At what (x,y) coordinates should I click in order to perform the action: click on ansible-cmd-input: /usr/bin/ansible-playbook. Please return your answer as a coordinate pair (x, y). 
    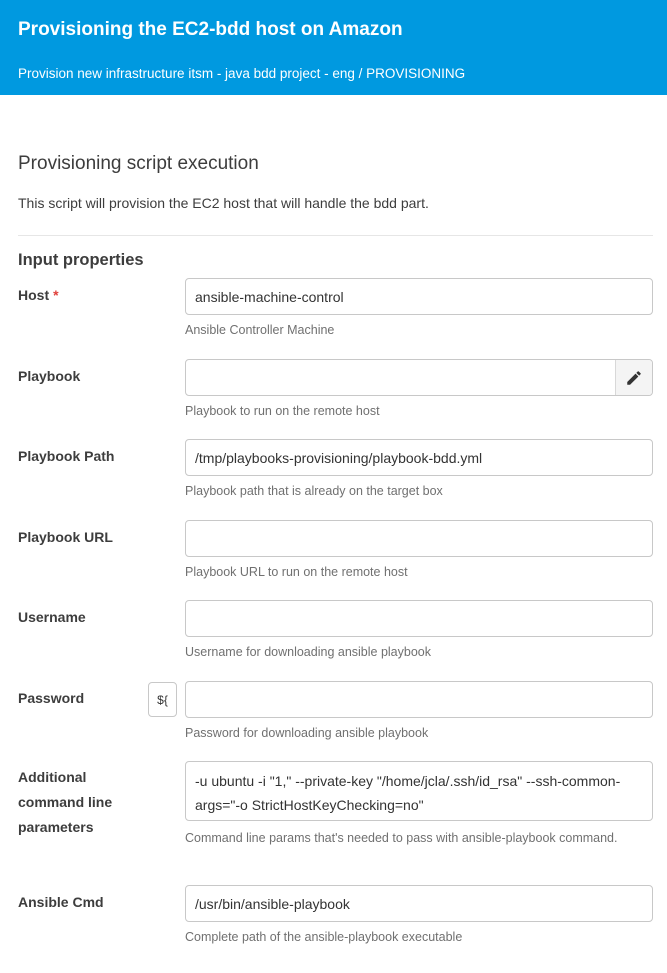
    Looking at the image, I should click on (419, 903).